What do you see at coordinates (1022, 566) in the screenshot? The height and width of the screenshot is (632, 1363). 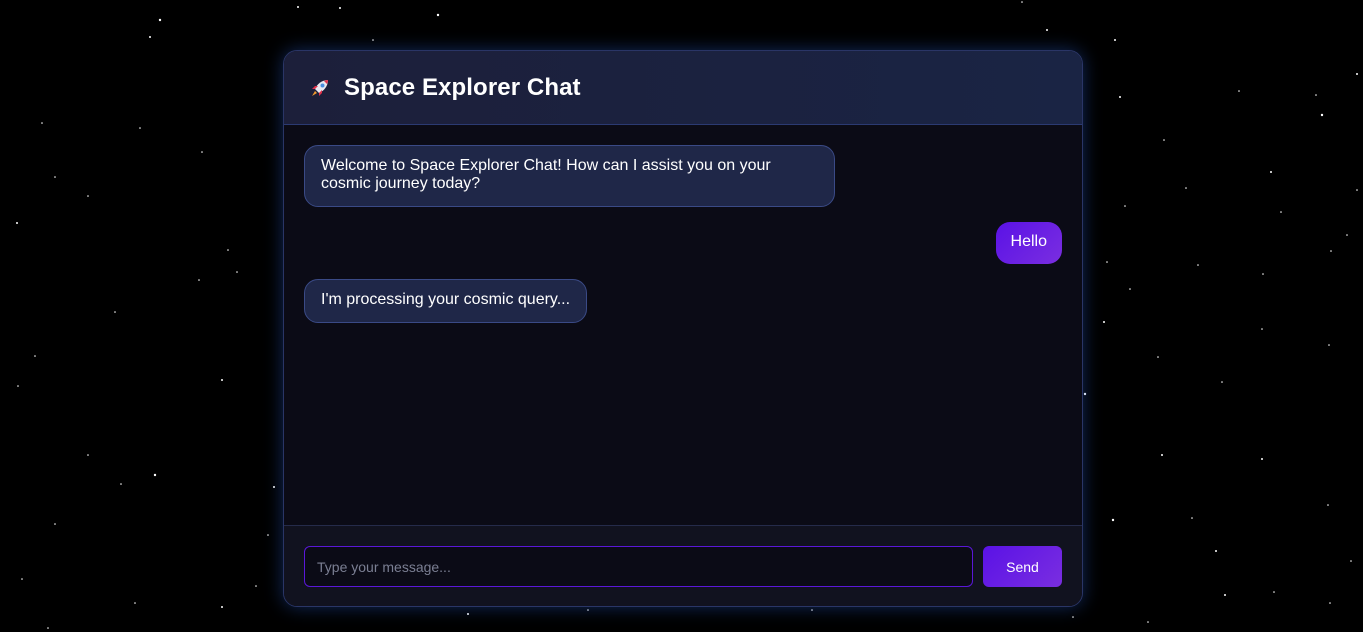 I see `send-button: Send` at bounding box center [1022, 566].